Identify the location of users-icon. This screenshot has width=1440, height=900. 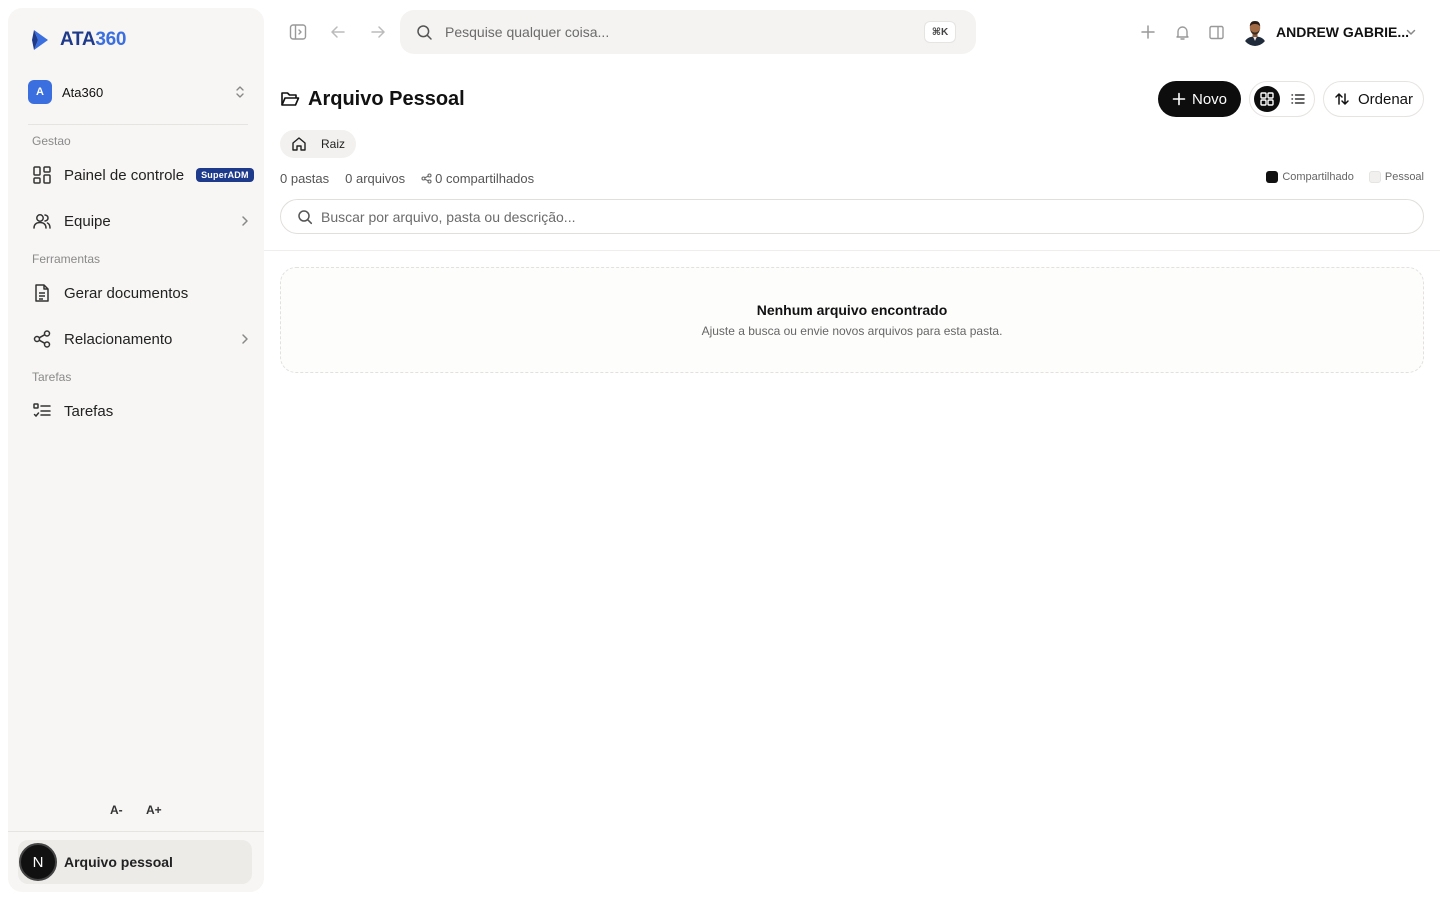
(42, 221).